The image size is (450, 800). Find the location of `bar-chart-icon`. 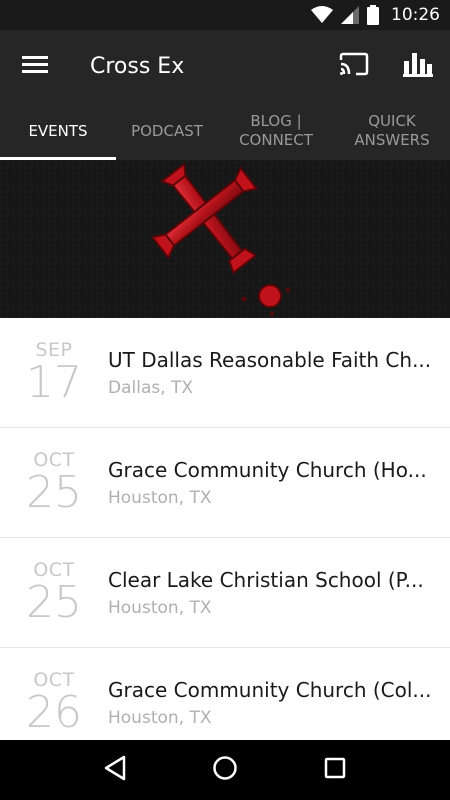

bar-chart-icon is located at coordinates (418, 66).